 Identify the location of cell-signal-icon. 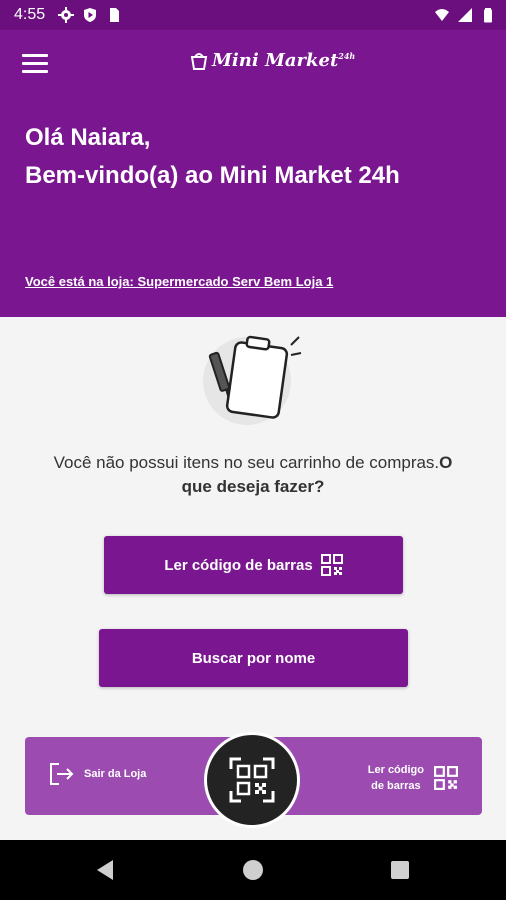
(465, 15).